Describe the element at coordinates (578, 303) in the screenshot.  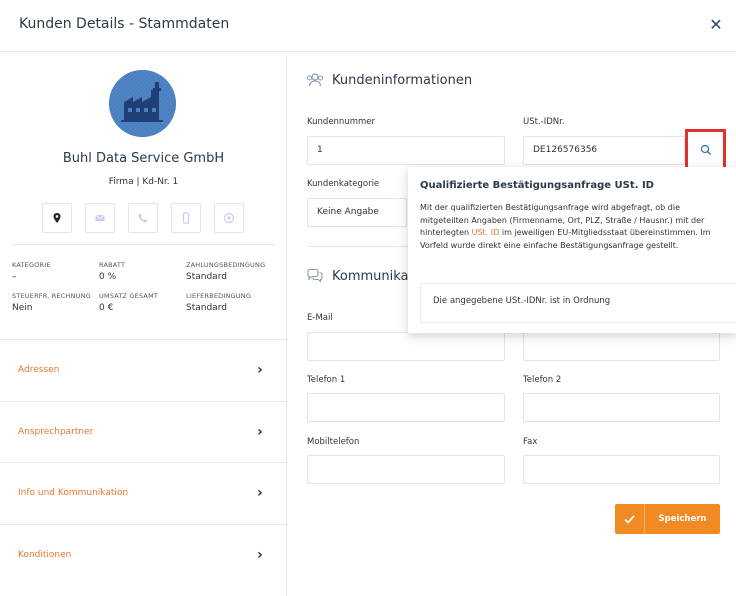
I see `verification-result: Die angegebene USt.-IDNr. ist in Ordnung` at that location.